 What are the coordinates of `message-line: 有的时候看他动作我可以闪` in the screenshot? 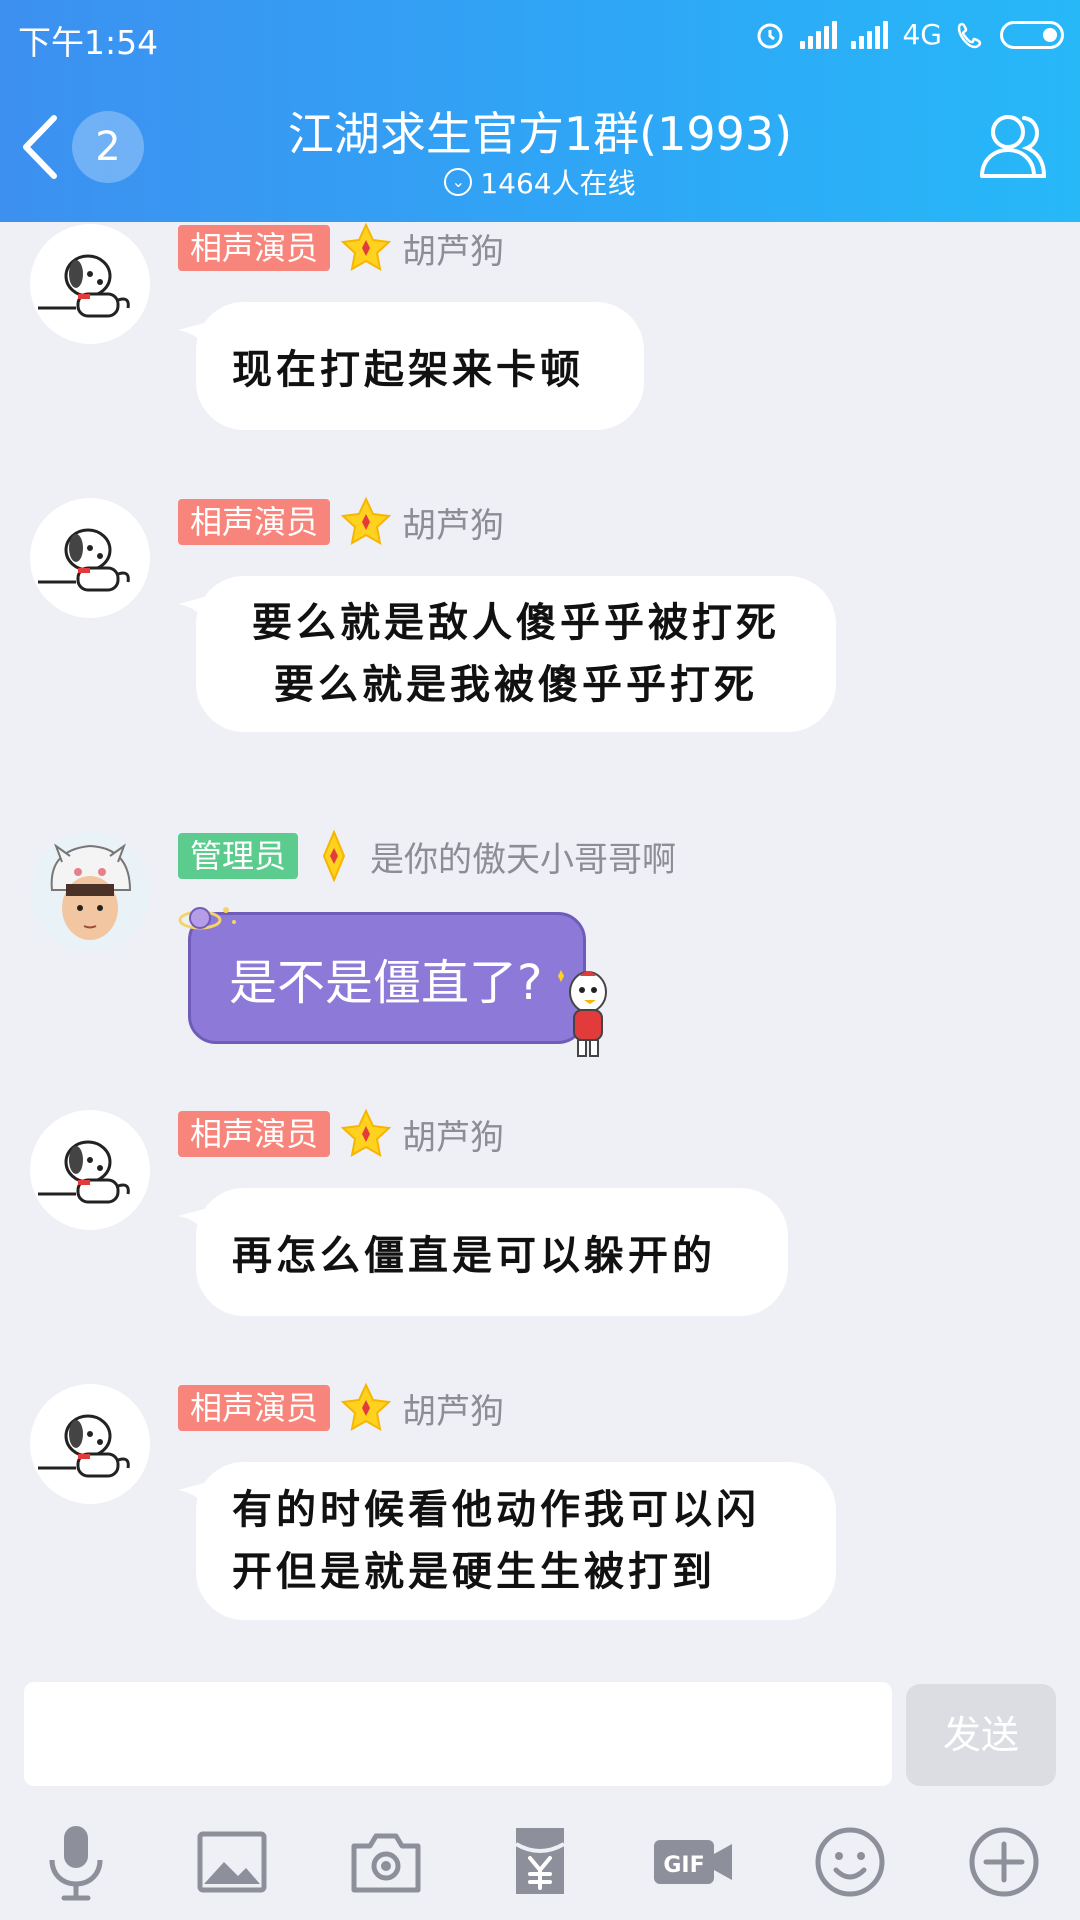 It's located at (496, 1509).